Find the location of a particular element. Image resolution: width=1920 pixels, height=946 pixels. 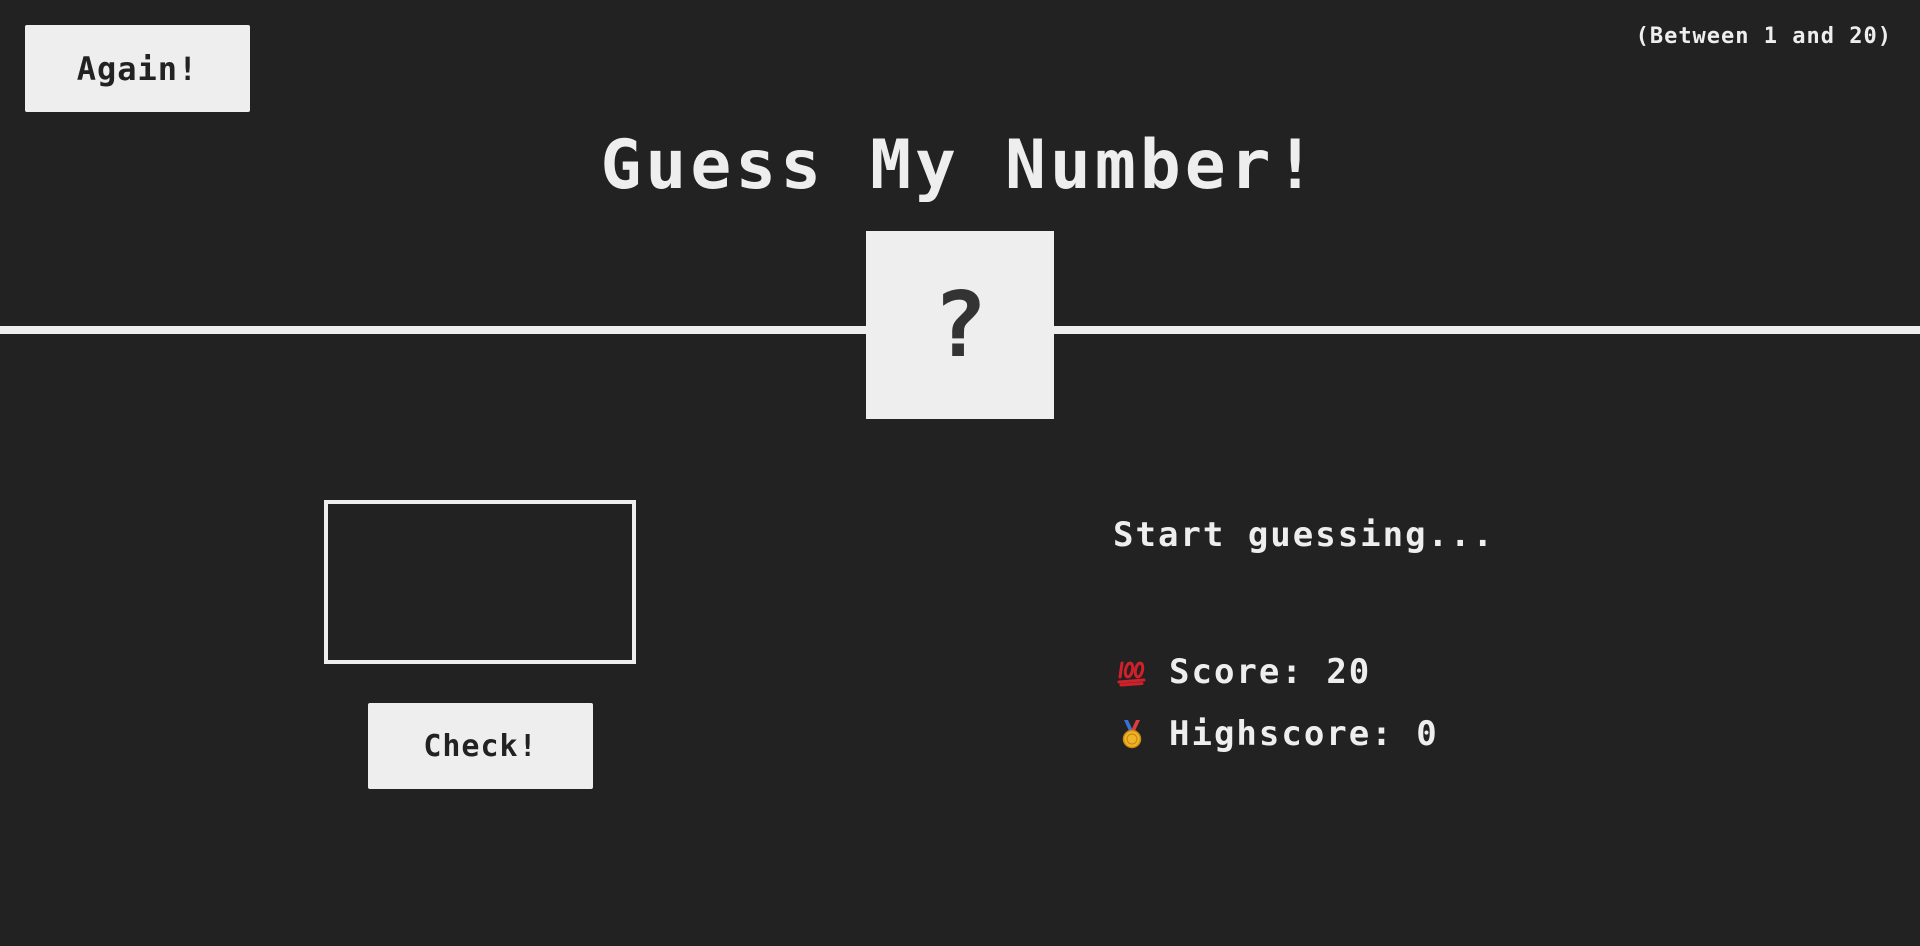

highscore-row: Highscore: 0 is located at coordinates (1278, 734).